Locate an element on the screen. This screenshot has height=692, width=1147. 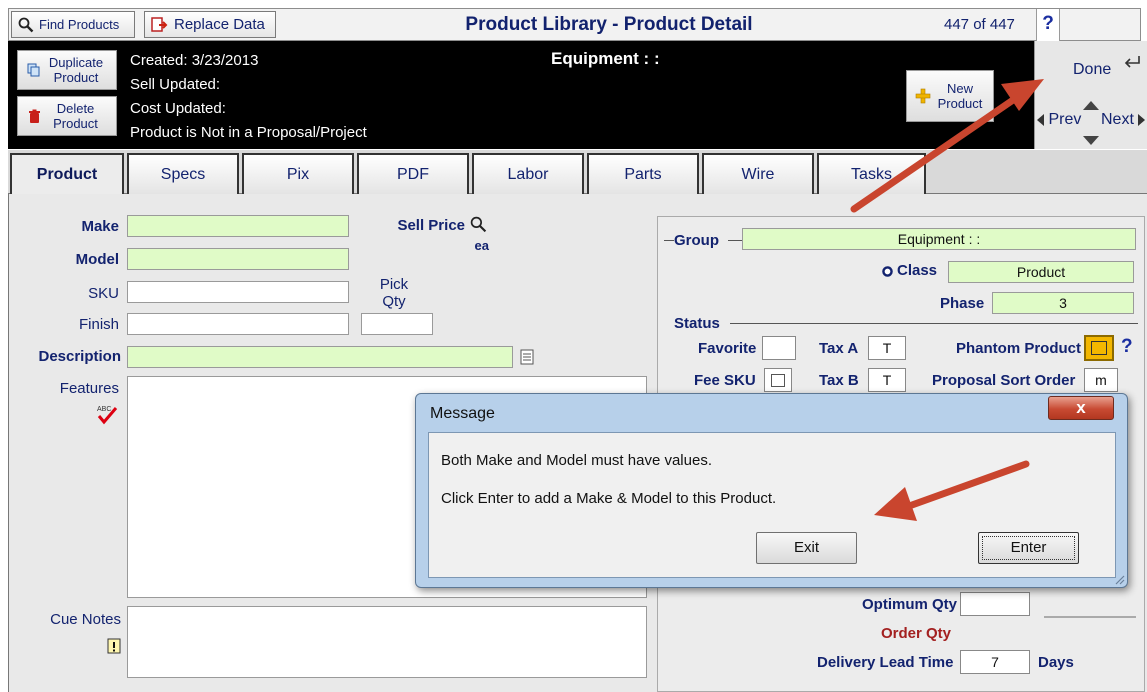
annotation-arrows is located at coordinates (947, 300).